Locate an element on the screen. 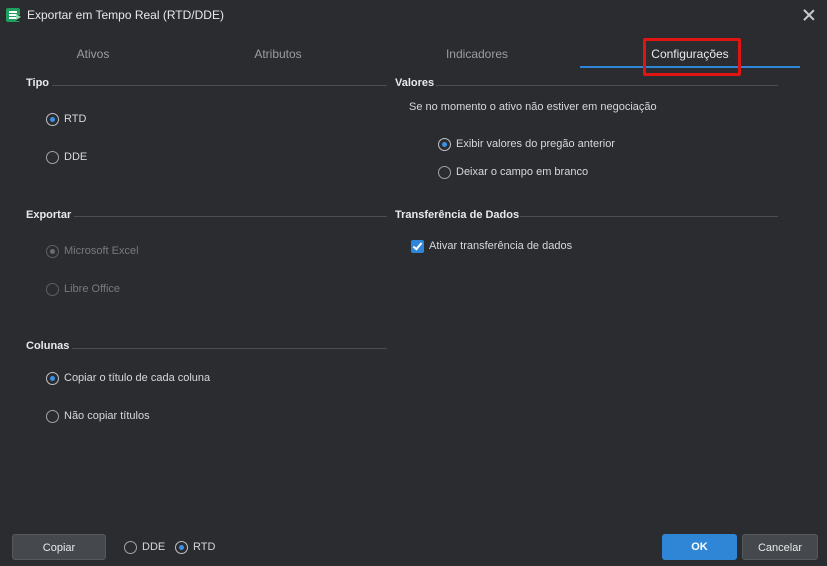  radio-exibir-valores: Exibir valores do pregão anterior is located at coordinates (526, 144).